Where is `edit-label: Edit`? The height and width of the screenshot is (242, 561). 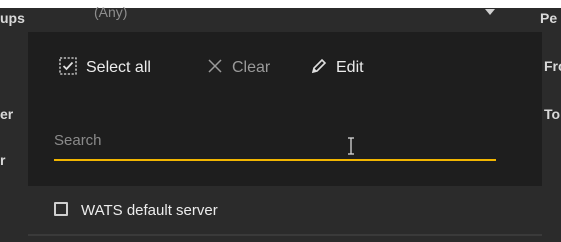 edit-label: Edit is located at coordinates (350, 67).